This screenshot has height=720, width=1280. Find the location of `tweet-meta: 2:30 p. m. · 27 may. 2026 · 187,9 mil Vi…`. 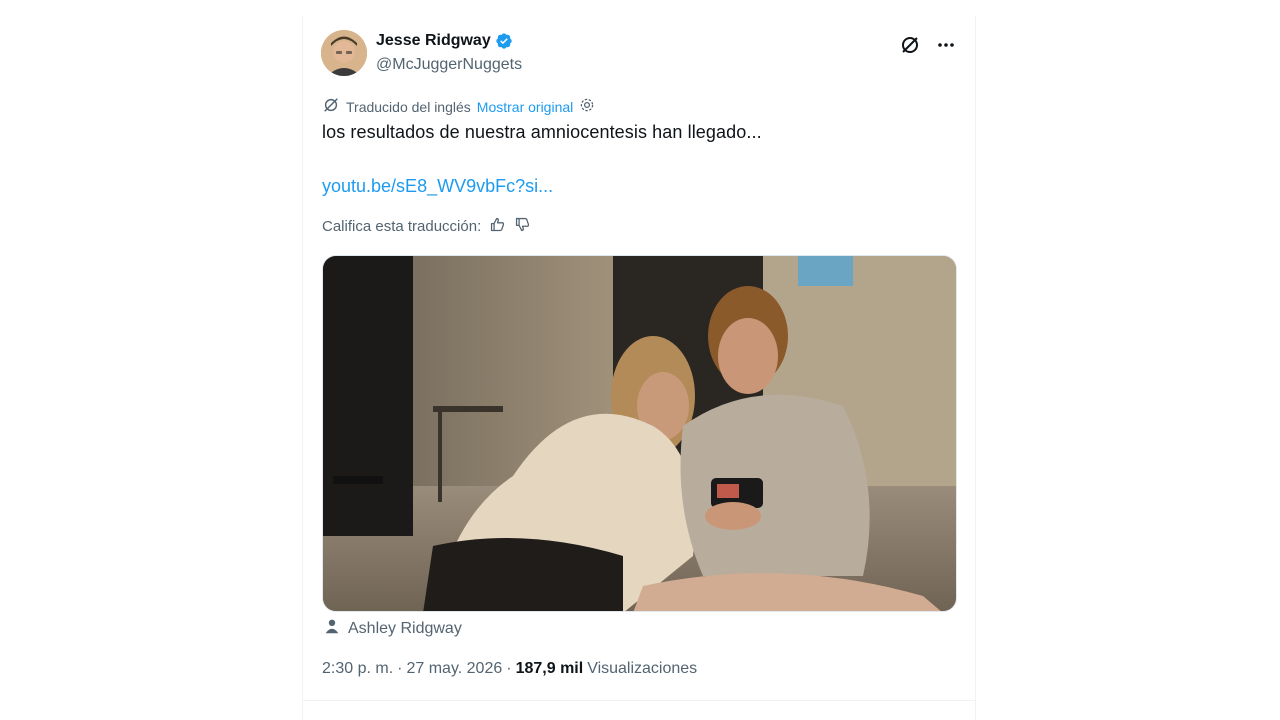

tweet-meta: 2:30 p. m. · 27 may. 2026 · 187,9 mil Vi… is located at coordinates (509, 669).